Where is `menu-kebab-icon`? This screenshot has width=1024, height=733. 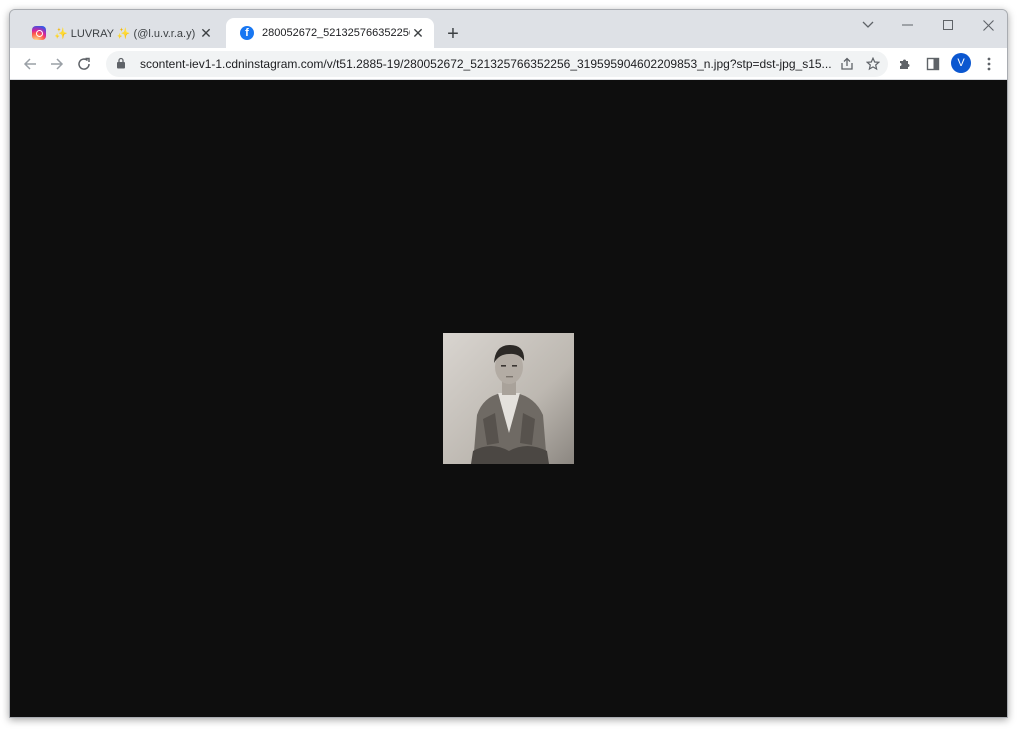
menu-kebab-icon is located at coordinates (989, 64).